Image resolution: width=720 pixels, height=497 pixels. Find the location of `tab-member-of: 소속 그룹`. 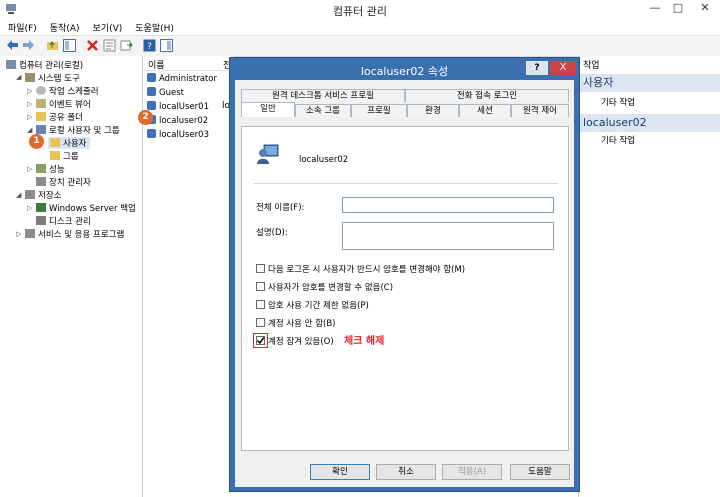

tab-member-of: 소속 그룹 is located at coordinates (323, 110).